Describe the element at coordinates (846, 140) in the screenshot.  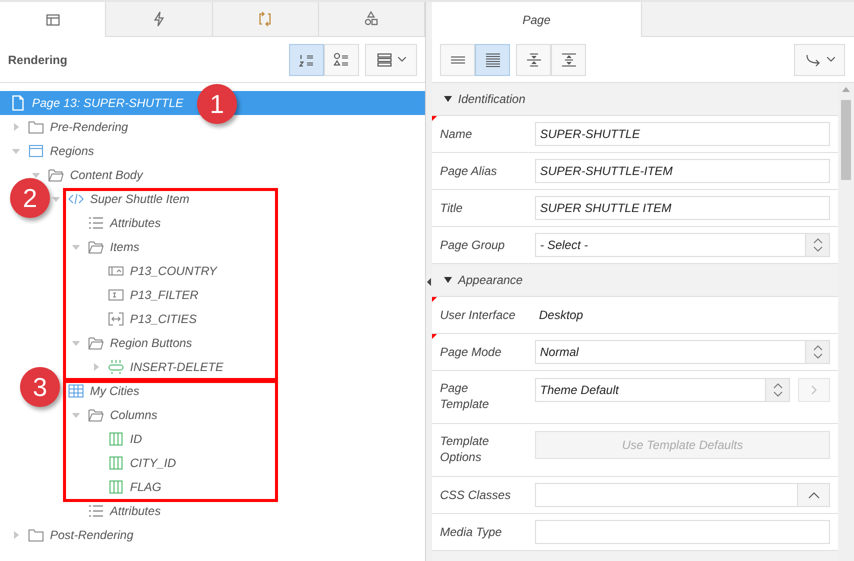
I see `scrollbar-thumb` at that location.